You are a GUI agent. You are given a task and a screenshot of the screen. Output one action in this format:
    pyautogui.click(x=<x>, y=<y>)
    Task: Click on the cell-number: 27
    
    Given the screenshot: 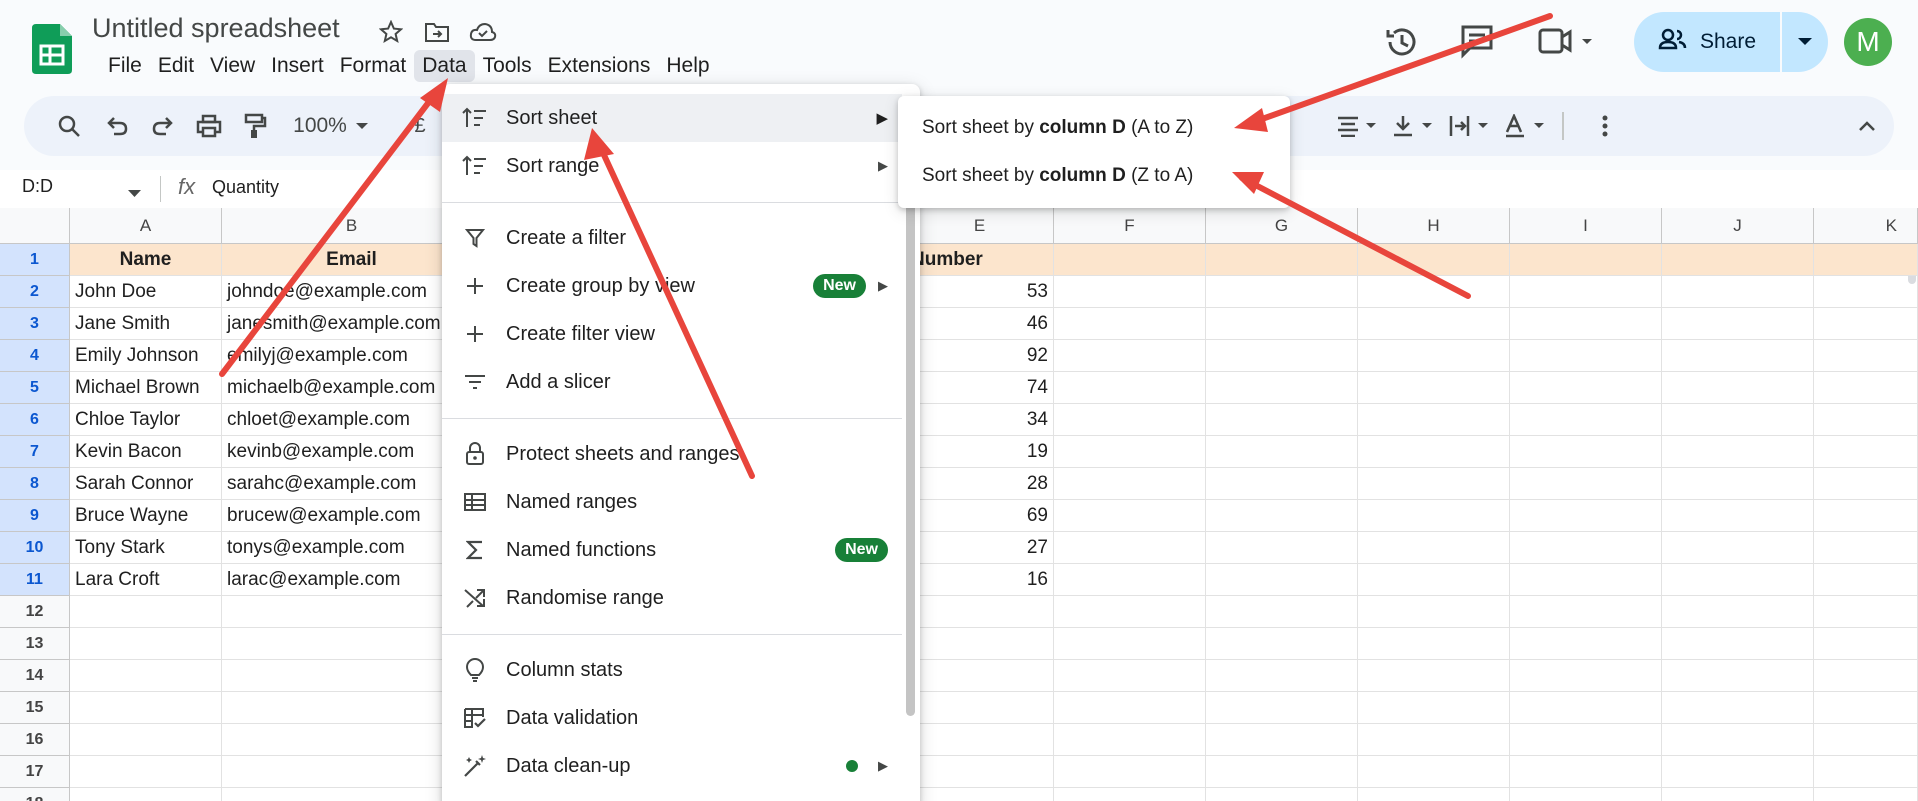 What is the action you would take?
    pyautogui.click(x=980, y=548)
    